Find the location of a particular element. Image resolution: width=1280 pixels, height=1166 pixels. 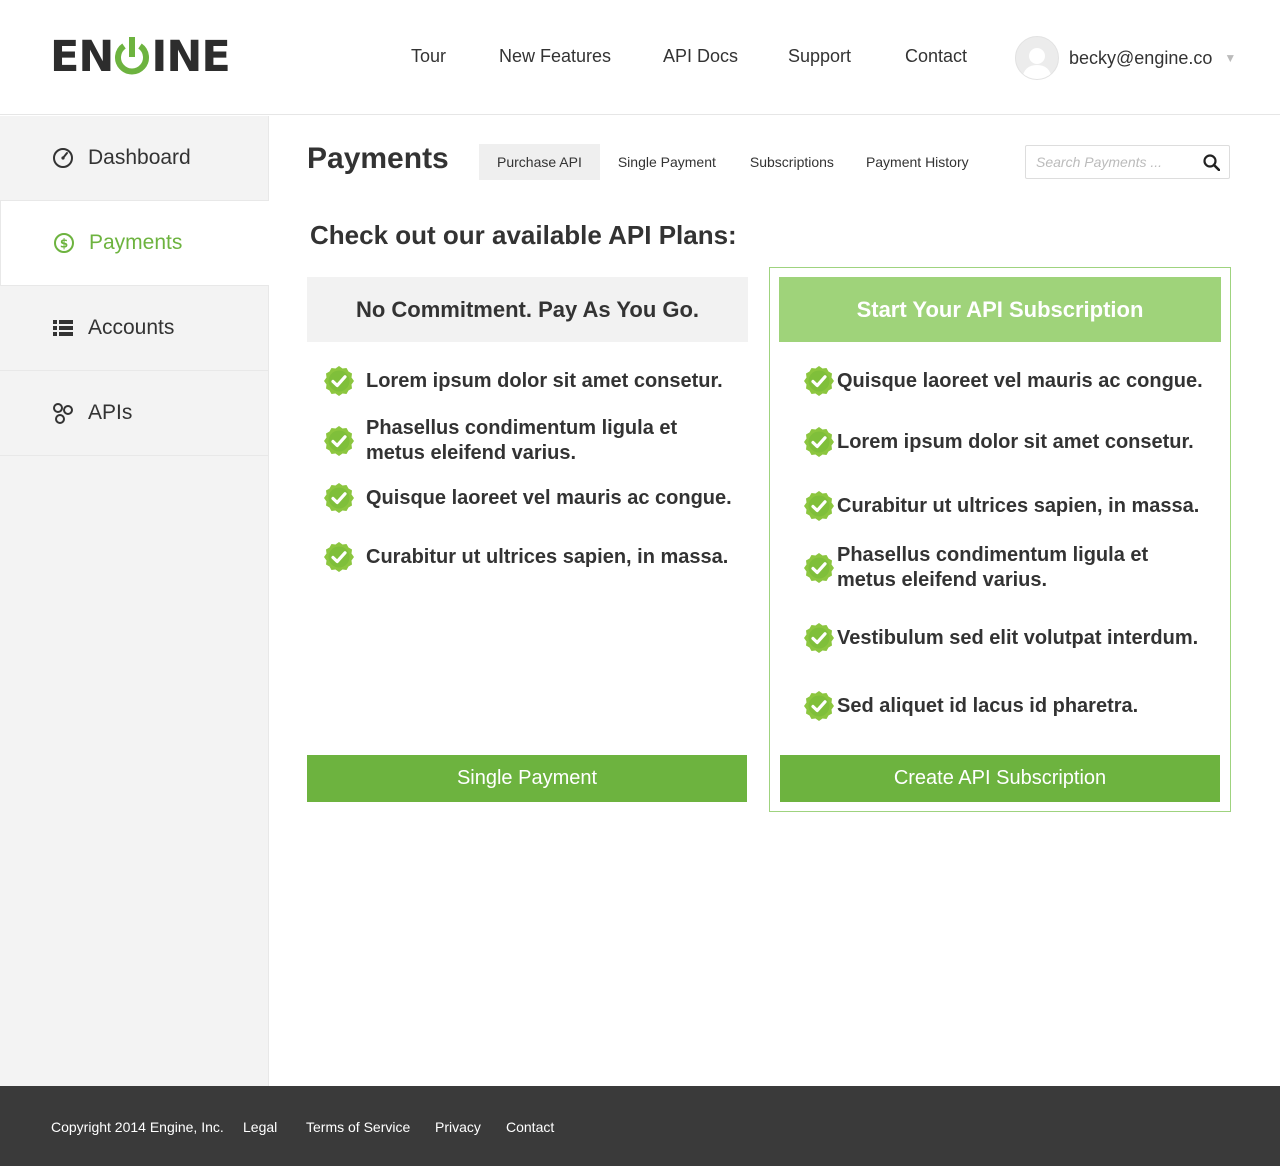

feature-text: Vestibulum sed elit volutpat interdum. is located at coordinates (1018, 637).